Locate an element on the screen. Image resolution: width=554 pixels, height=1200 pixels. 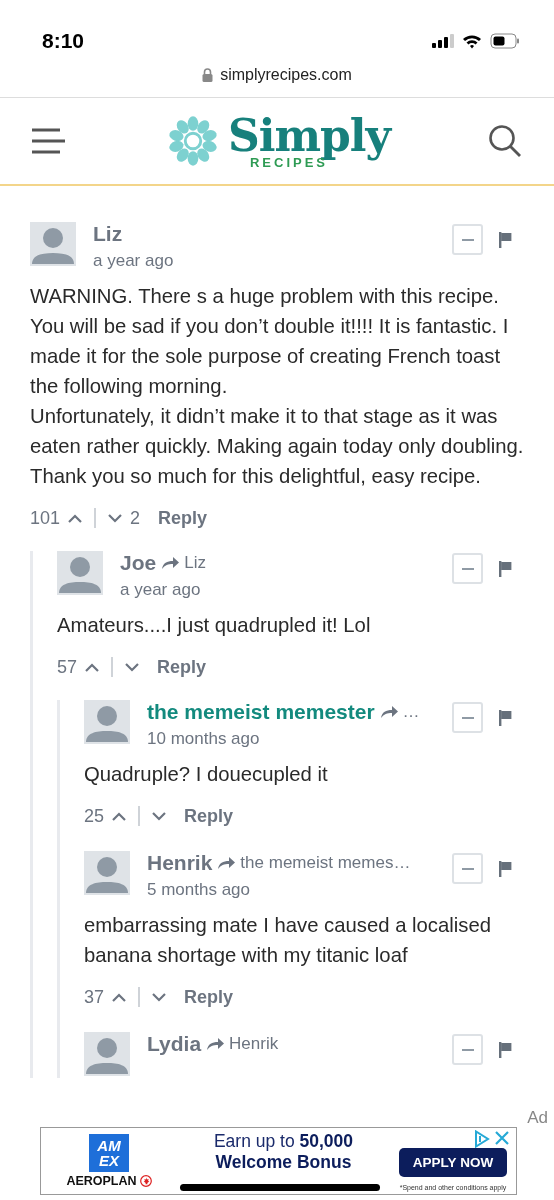
ad-subheadline: Welcome Bonus is located at coordinates (283, 1162).